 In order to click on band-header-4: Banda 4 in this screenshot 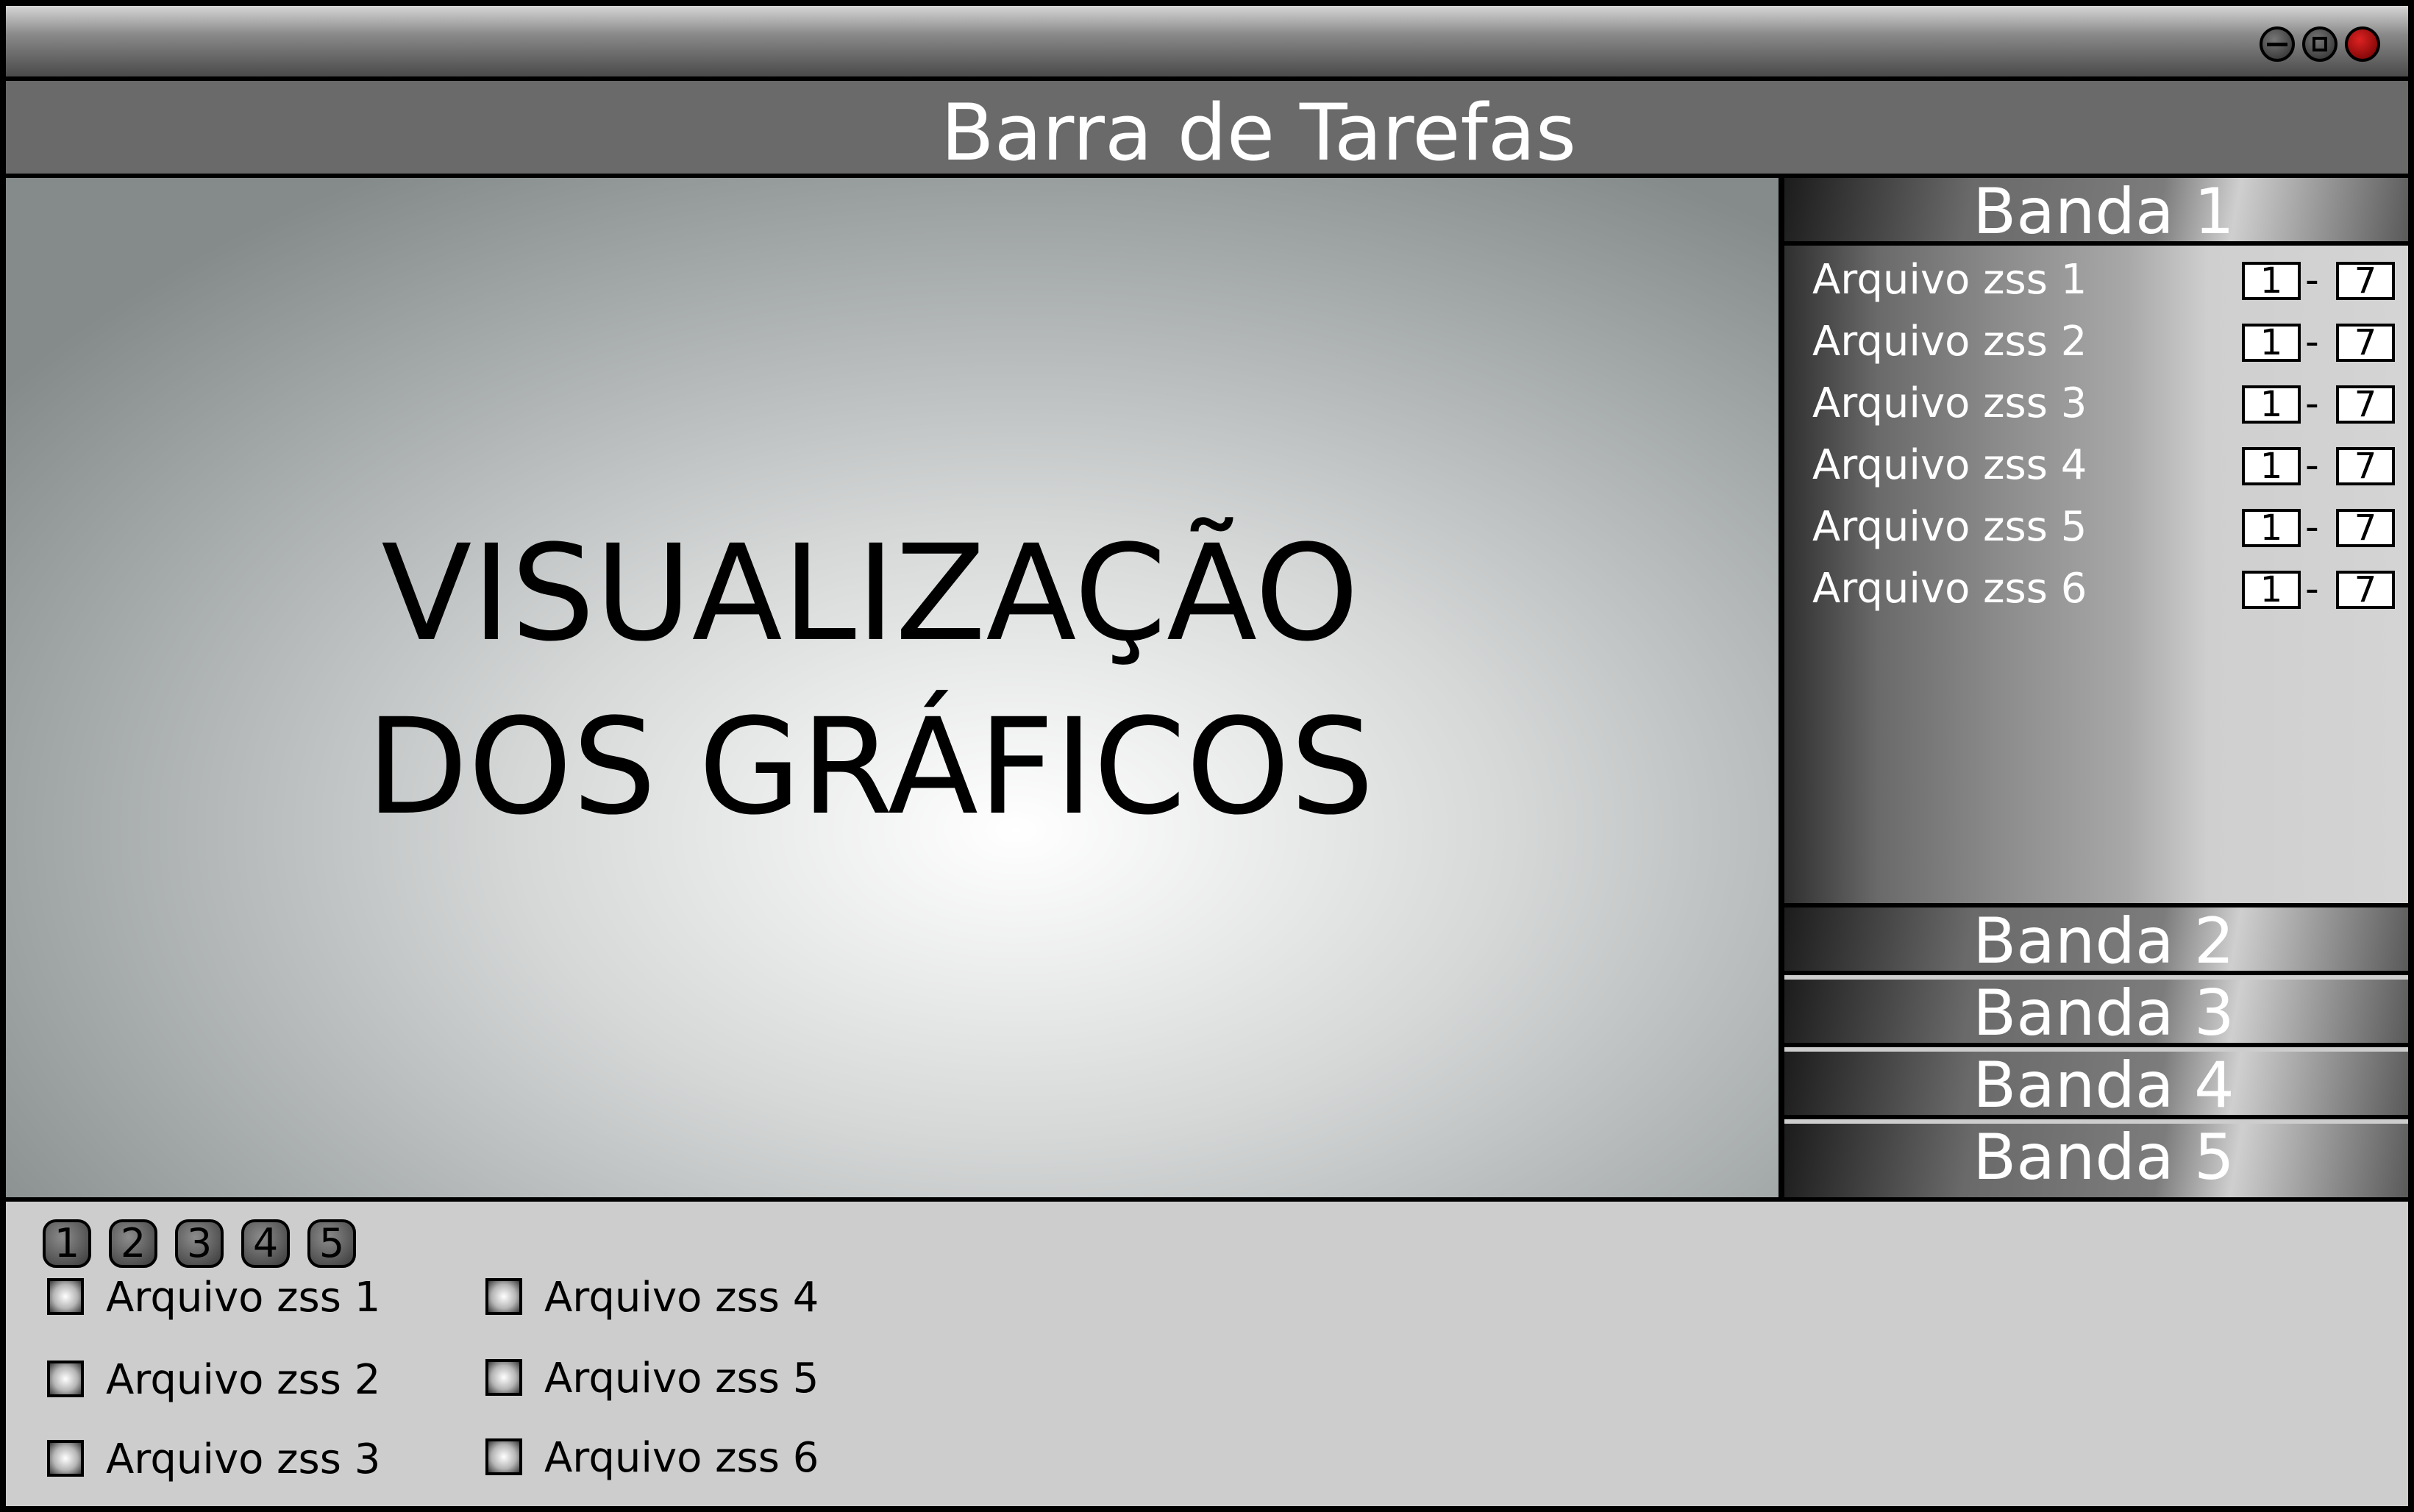, I will do `click(2096, 1085)`.